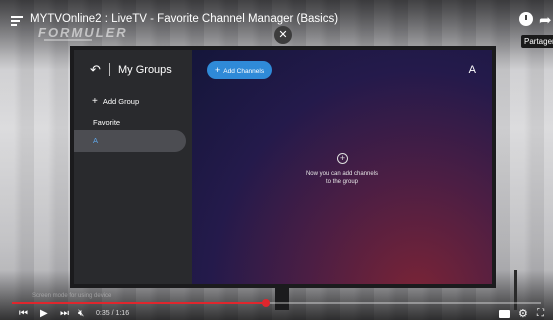 This screenshot has height=320, width=553. I want to click on next-icon: ⏭, so click(64, 314).